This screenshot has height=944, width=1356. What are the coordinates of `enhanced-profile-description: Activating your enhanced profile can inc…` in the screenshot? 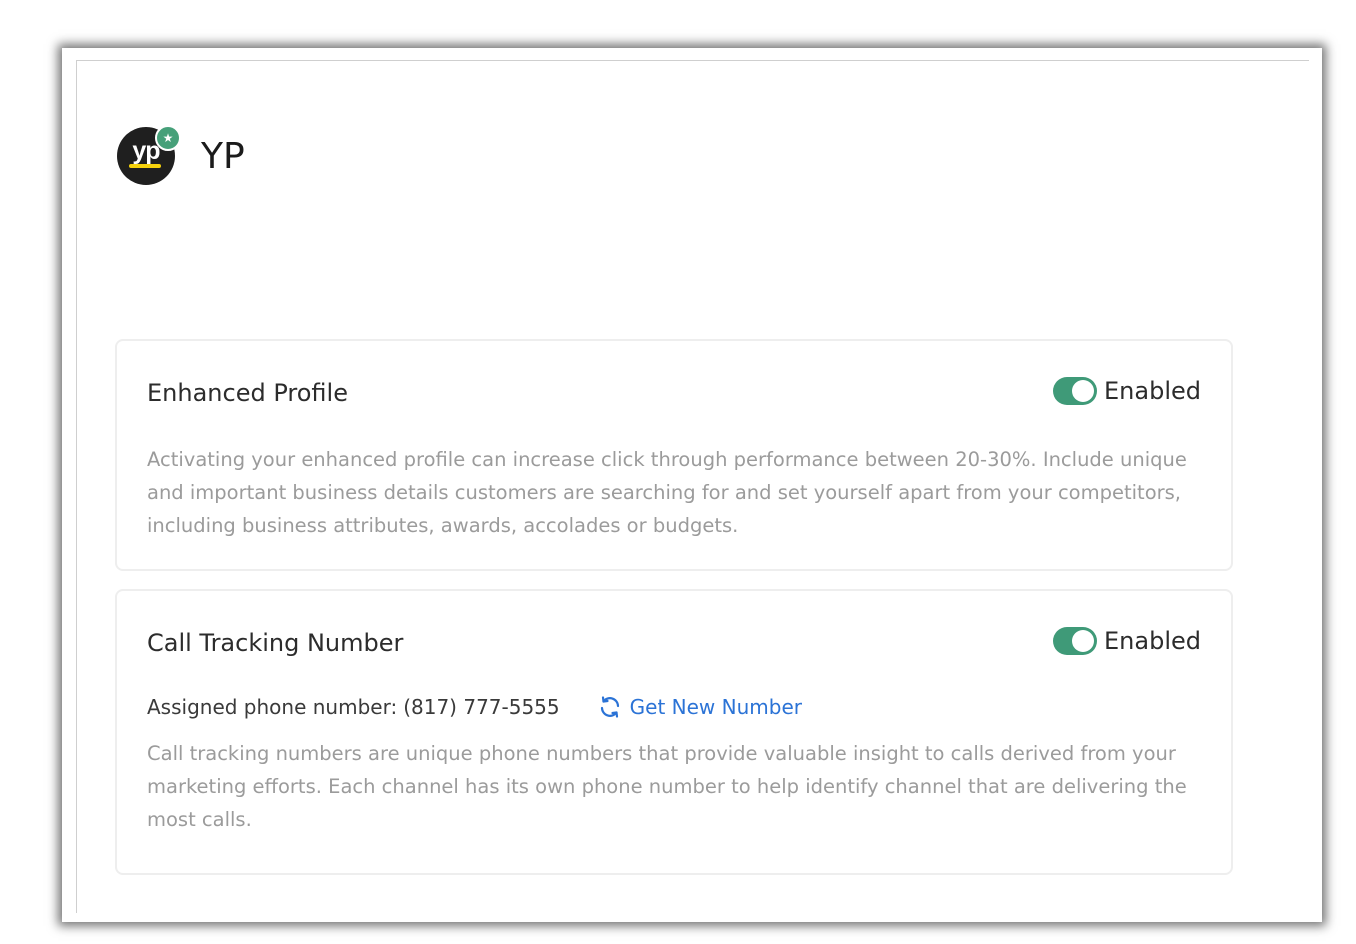 It's located at (667, 492).